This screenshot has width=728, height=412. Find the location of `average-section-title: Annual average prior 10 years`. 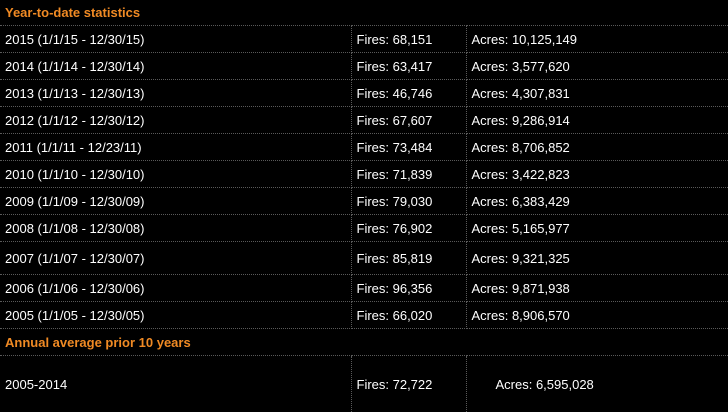

average-section-title: Annual average prior 10 years is located at coordinates (364, 342).